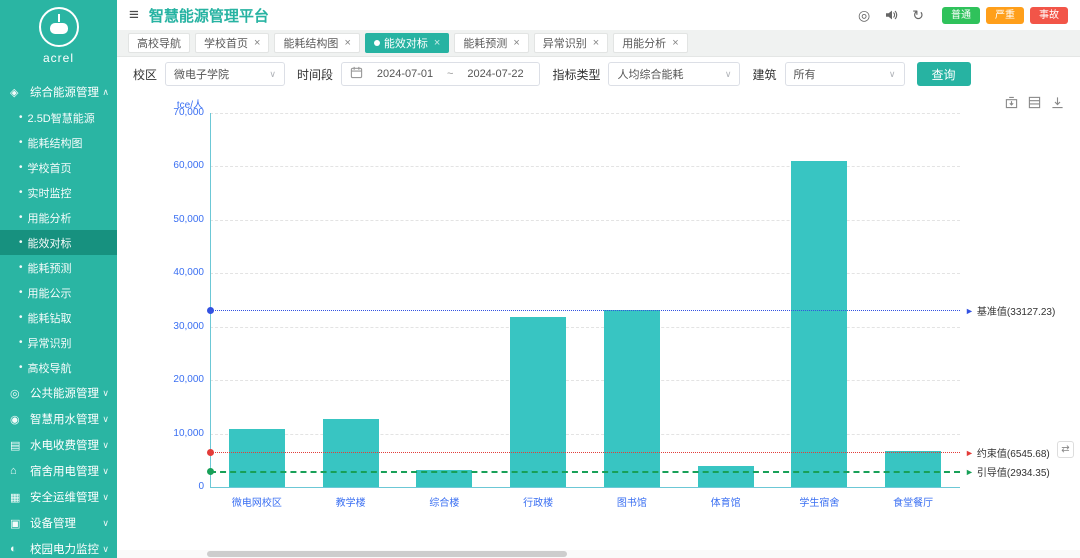  I want to click on hamburger-menu-icon: ≡, so click(134, 15).